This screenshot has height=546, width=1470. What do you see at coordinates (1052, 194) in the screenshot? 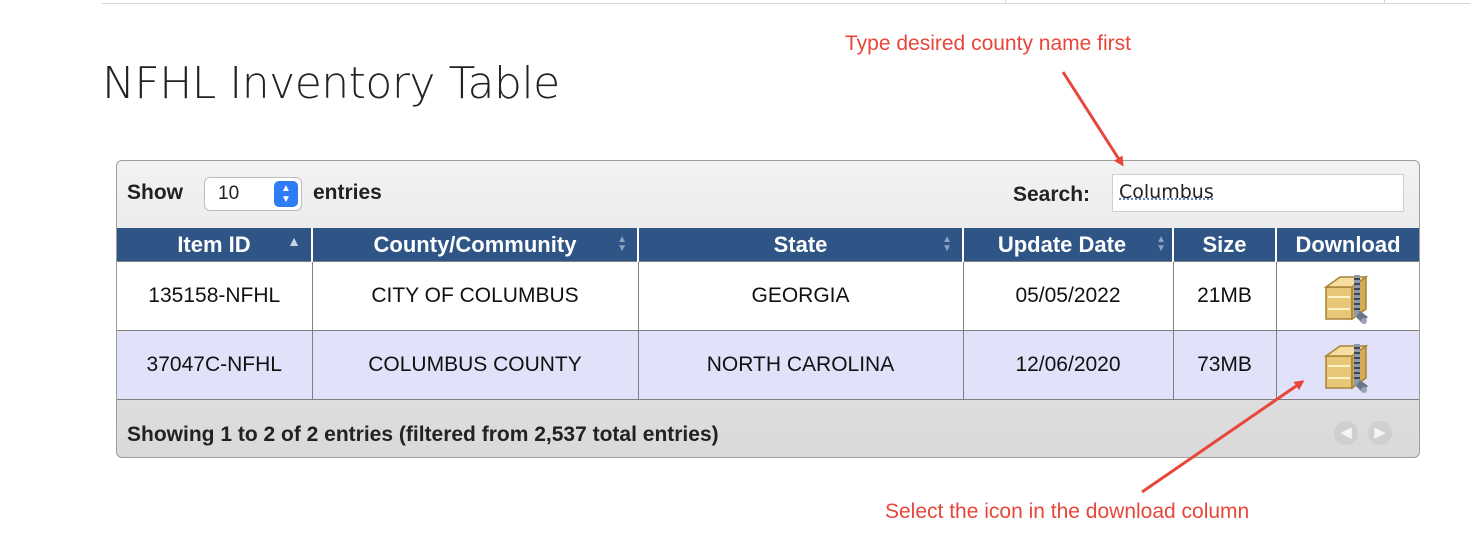
I see `search-label: Search:` at bounding box center [1052, 194].